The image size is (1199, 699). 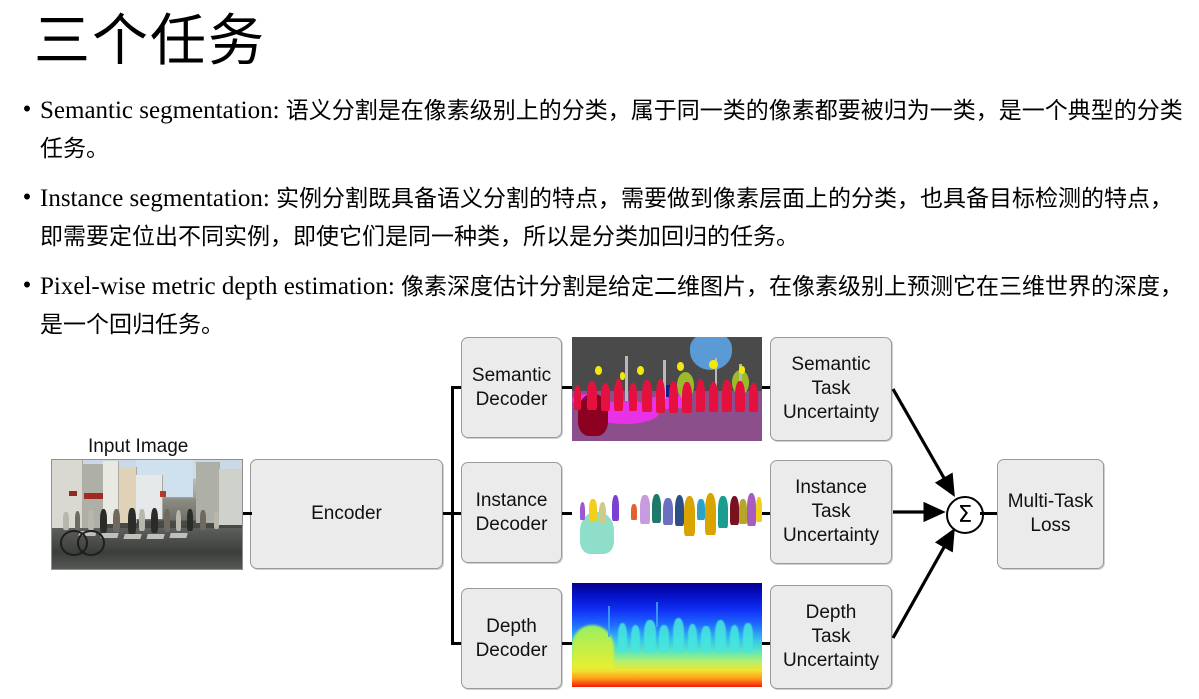 What do you see at coordinates (923, 442) in the screenshot?
I see `arrow-semantic-to-sum` at bounding box center [923, 442].